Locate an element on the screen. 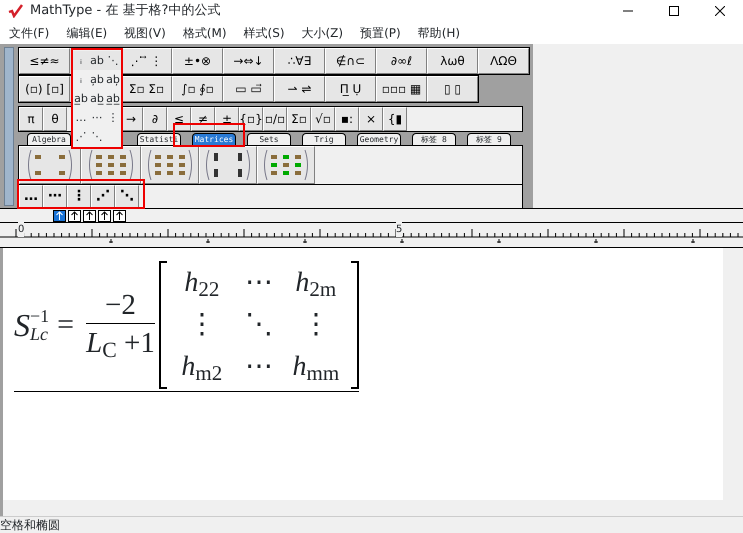 The height and width of the screenshot is (533, 743). palette-button: ∉∩⊂ is located at coordinates (350, 61).